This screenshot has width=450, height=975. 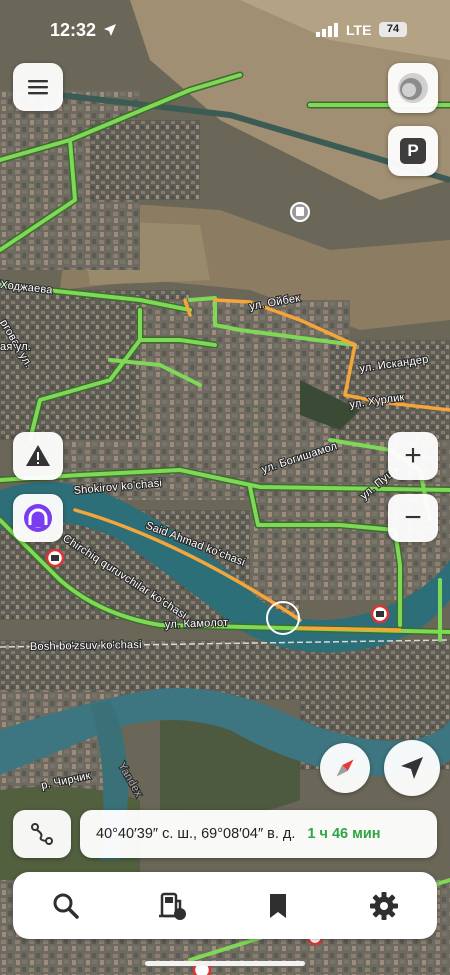 I want to click on signal-bars-icon, so click(x=327, y=30).